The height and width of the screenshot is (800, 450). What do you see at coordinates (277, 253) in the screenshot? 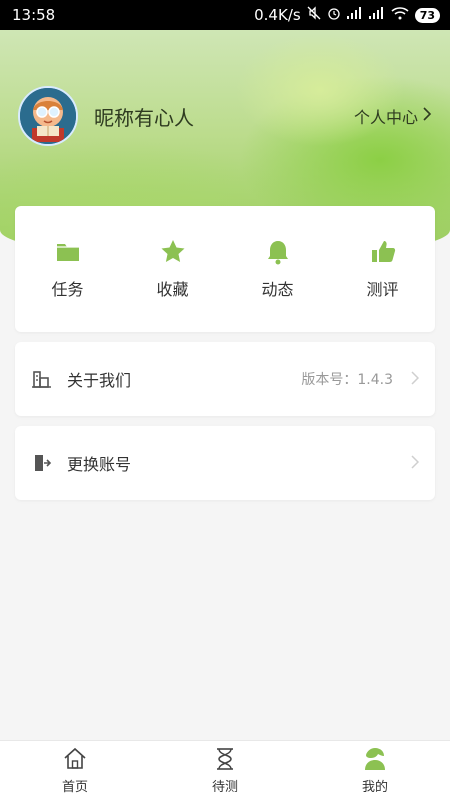
I see `bell-icon` at bounding box center [277, 253].